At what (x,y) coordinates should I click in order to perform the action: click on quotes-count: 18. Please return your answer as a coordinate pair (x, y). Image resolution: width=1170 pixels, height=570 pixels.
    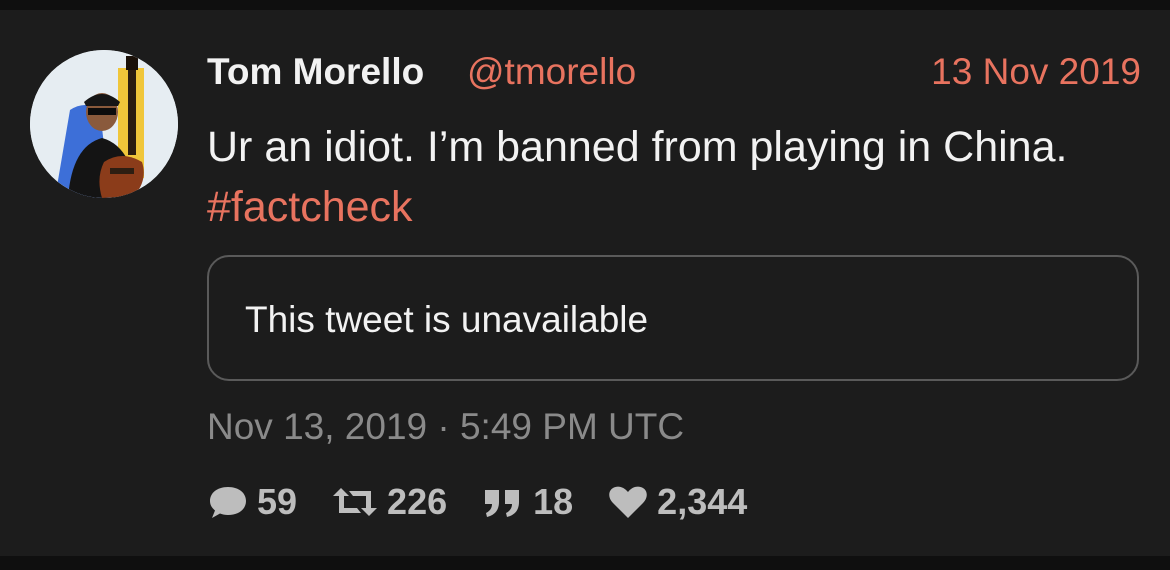
    Looking at the image, I should click on (553, 501).